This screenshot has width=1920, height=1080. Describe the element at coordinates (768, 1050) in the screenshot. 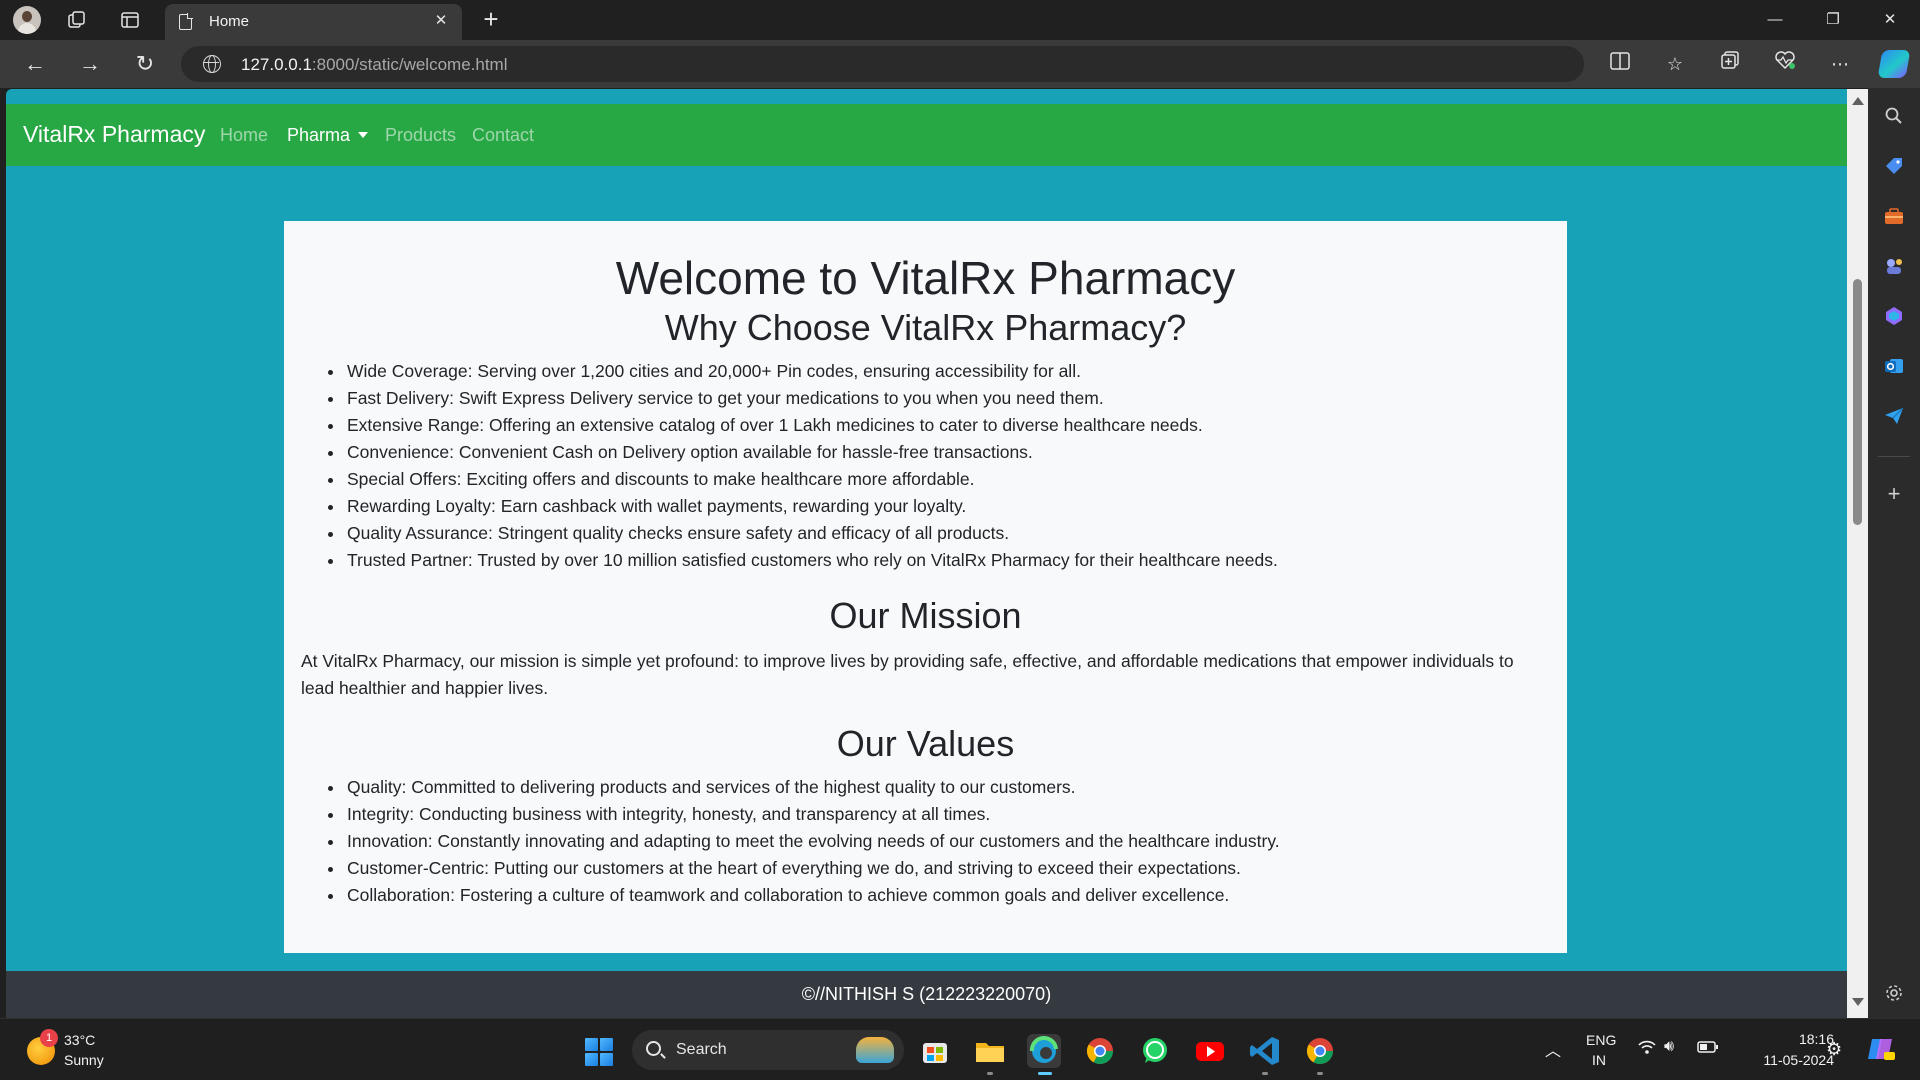

I see `taskbar-search: Search` at that location.